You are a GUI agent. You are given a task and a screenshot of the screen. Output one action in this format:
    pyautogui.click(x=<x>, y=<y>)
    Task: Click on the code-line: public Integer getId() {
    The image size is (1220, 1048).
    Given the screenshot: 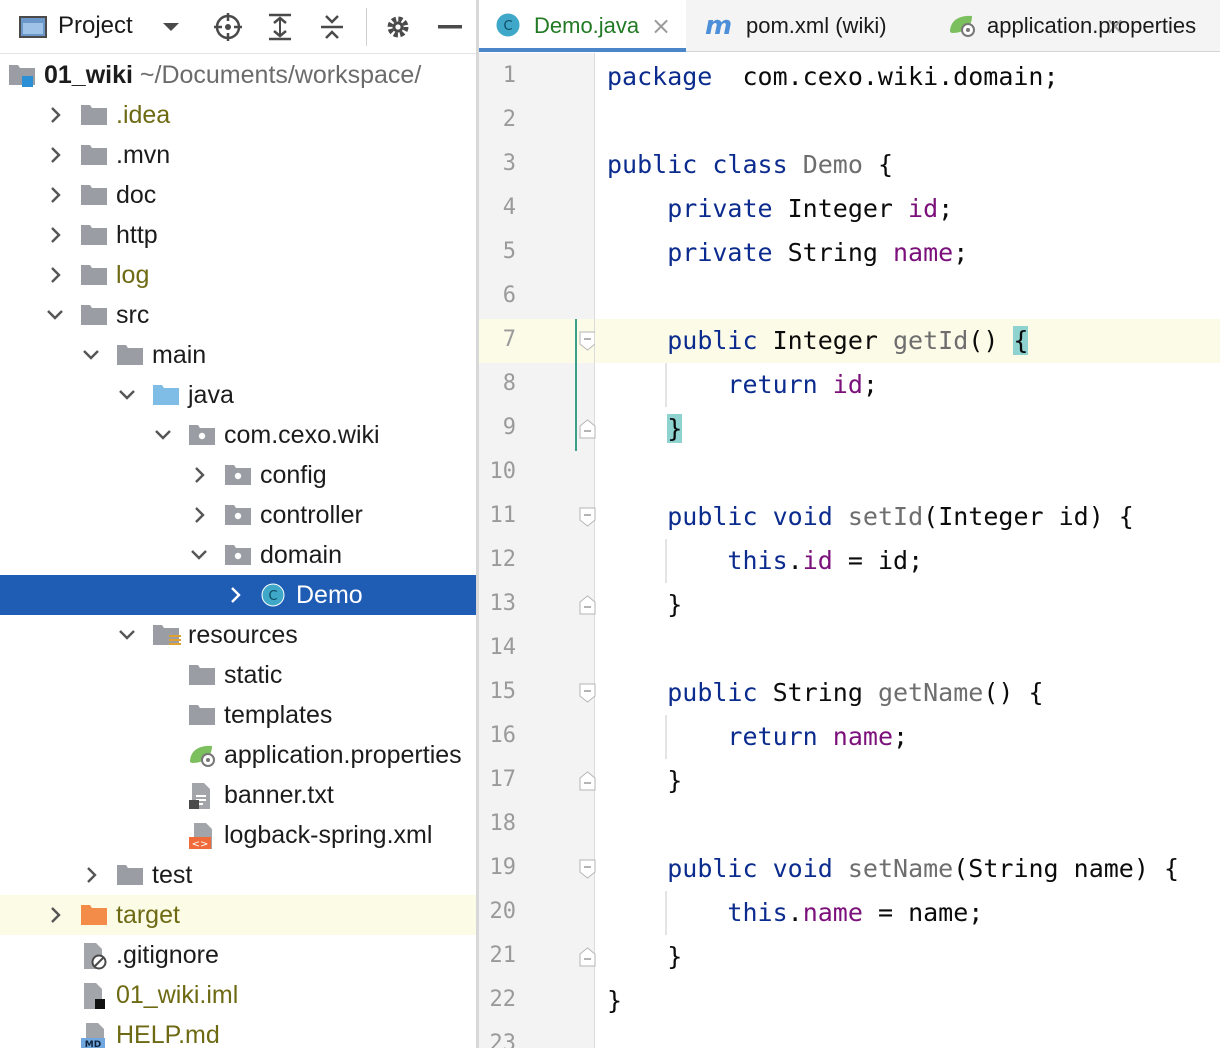 What is the action you would take?
    pyautogui.click(x=907, y=341)
    